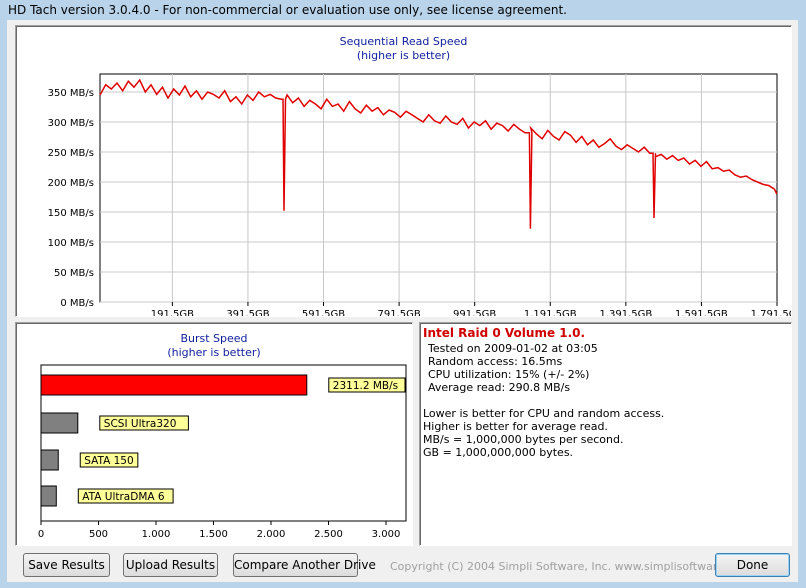 This screenshot has width=806, height=588. I want to click on note-line: MB/s = 1,000,000 bytes per second., so click(523, 439).